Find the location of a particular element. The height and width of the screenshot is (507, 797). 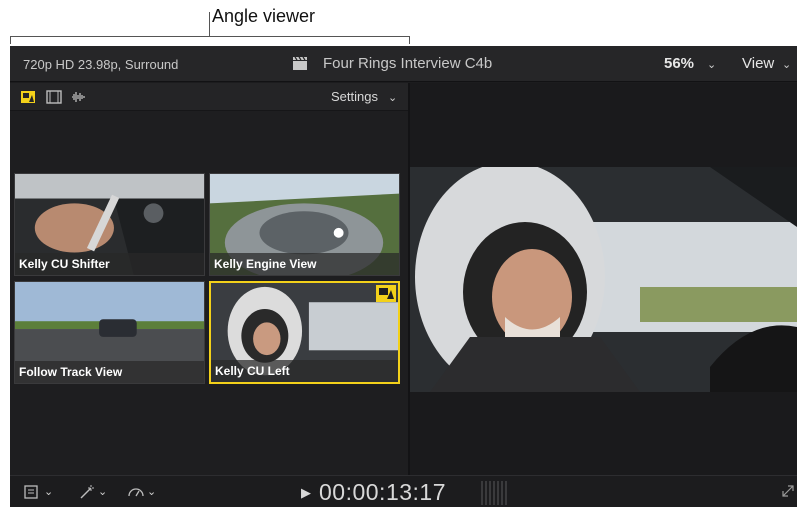

angle-cell: Kelly CU Shifter is located at coordinates (109, 224).